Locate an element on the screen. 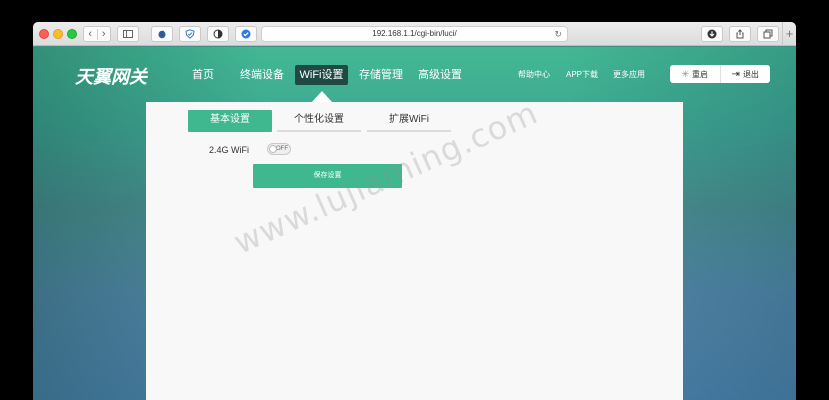 The height and width of the screenshot is (400, 829). link-app-download: APP下载 is located at coordinates (582, 75).